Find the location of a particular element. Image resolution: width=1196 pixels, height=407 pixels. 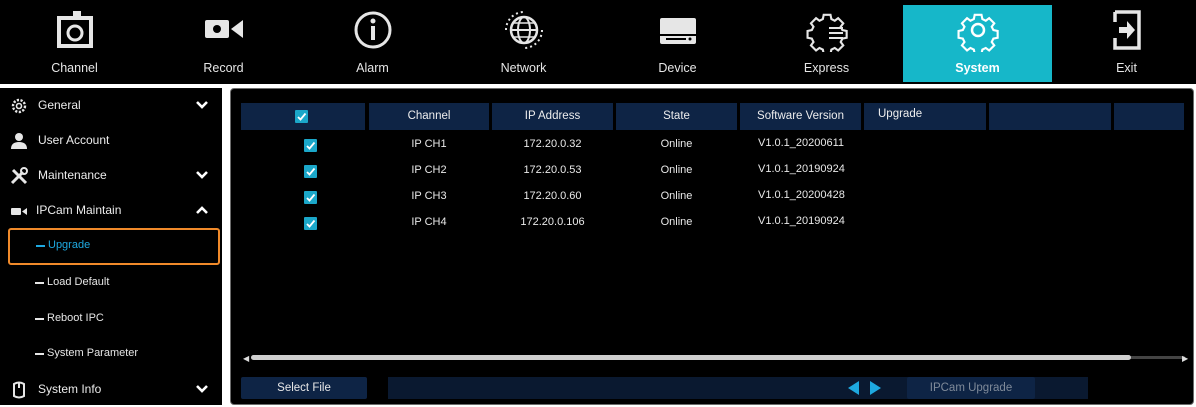

sidebar-subitem-label: System Parameter is located at coordinates (93, 353).